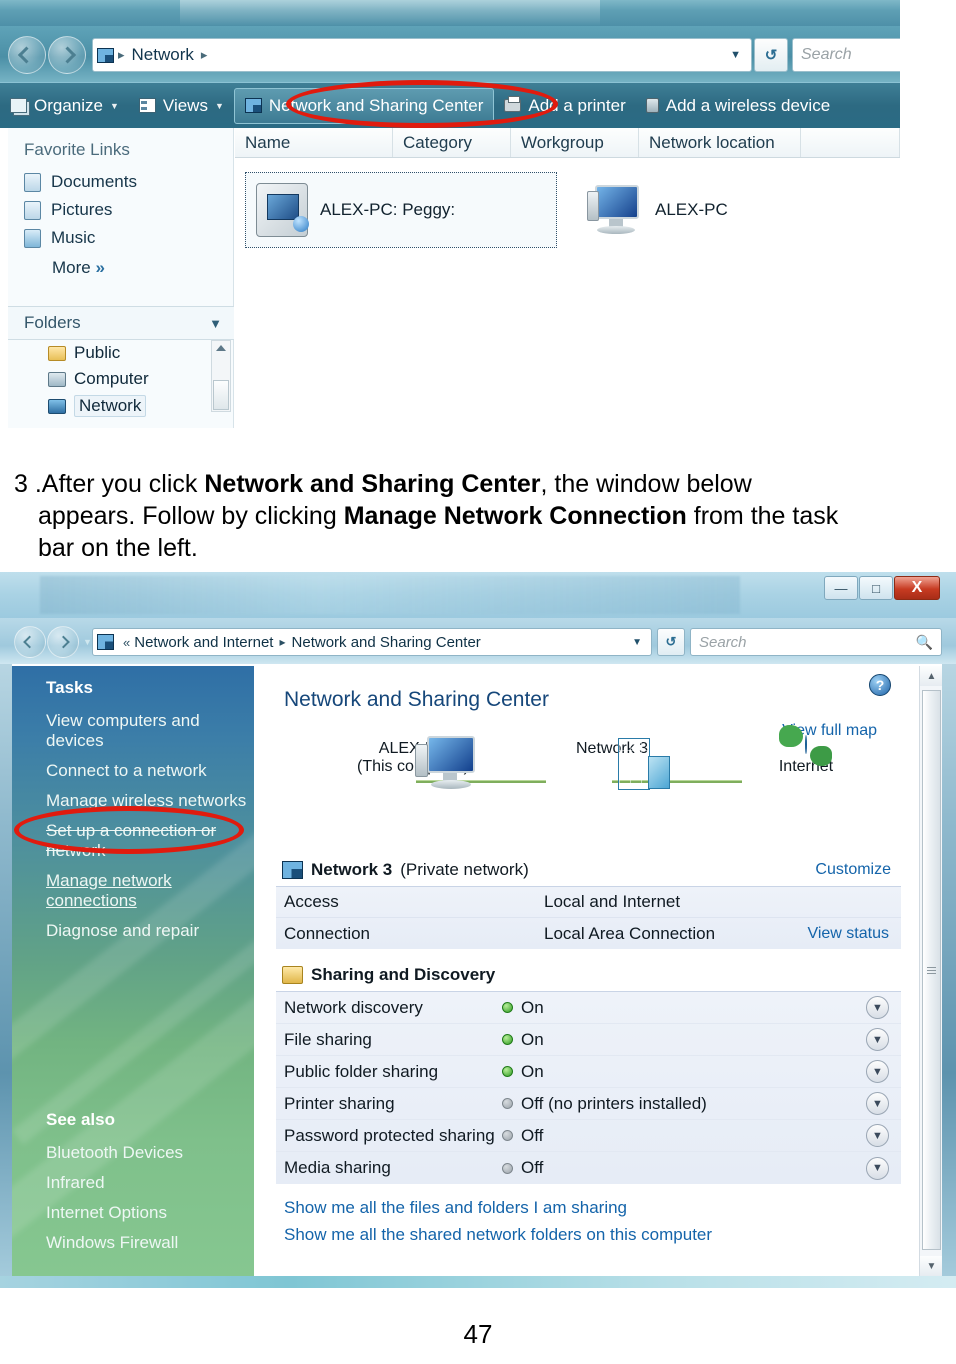 Image resolution: width=956 pixels, height=1364 pixels. What do you see at coordinates (221, 376) in the screenshot?
I see `folder-tree-scrollbar` at bounding box center [221, 376].